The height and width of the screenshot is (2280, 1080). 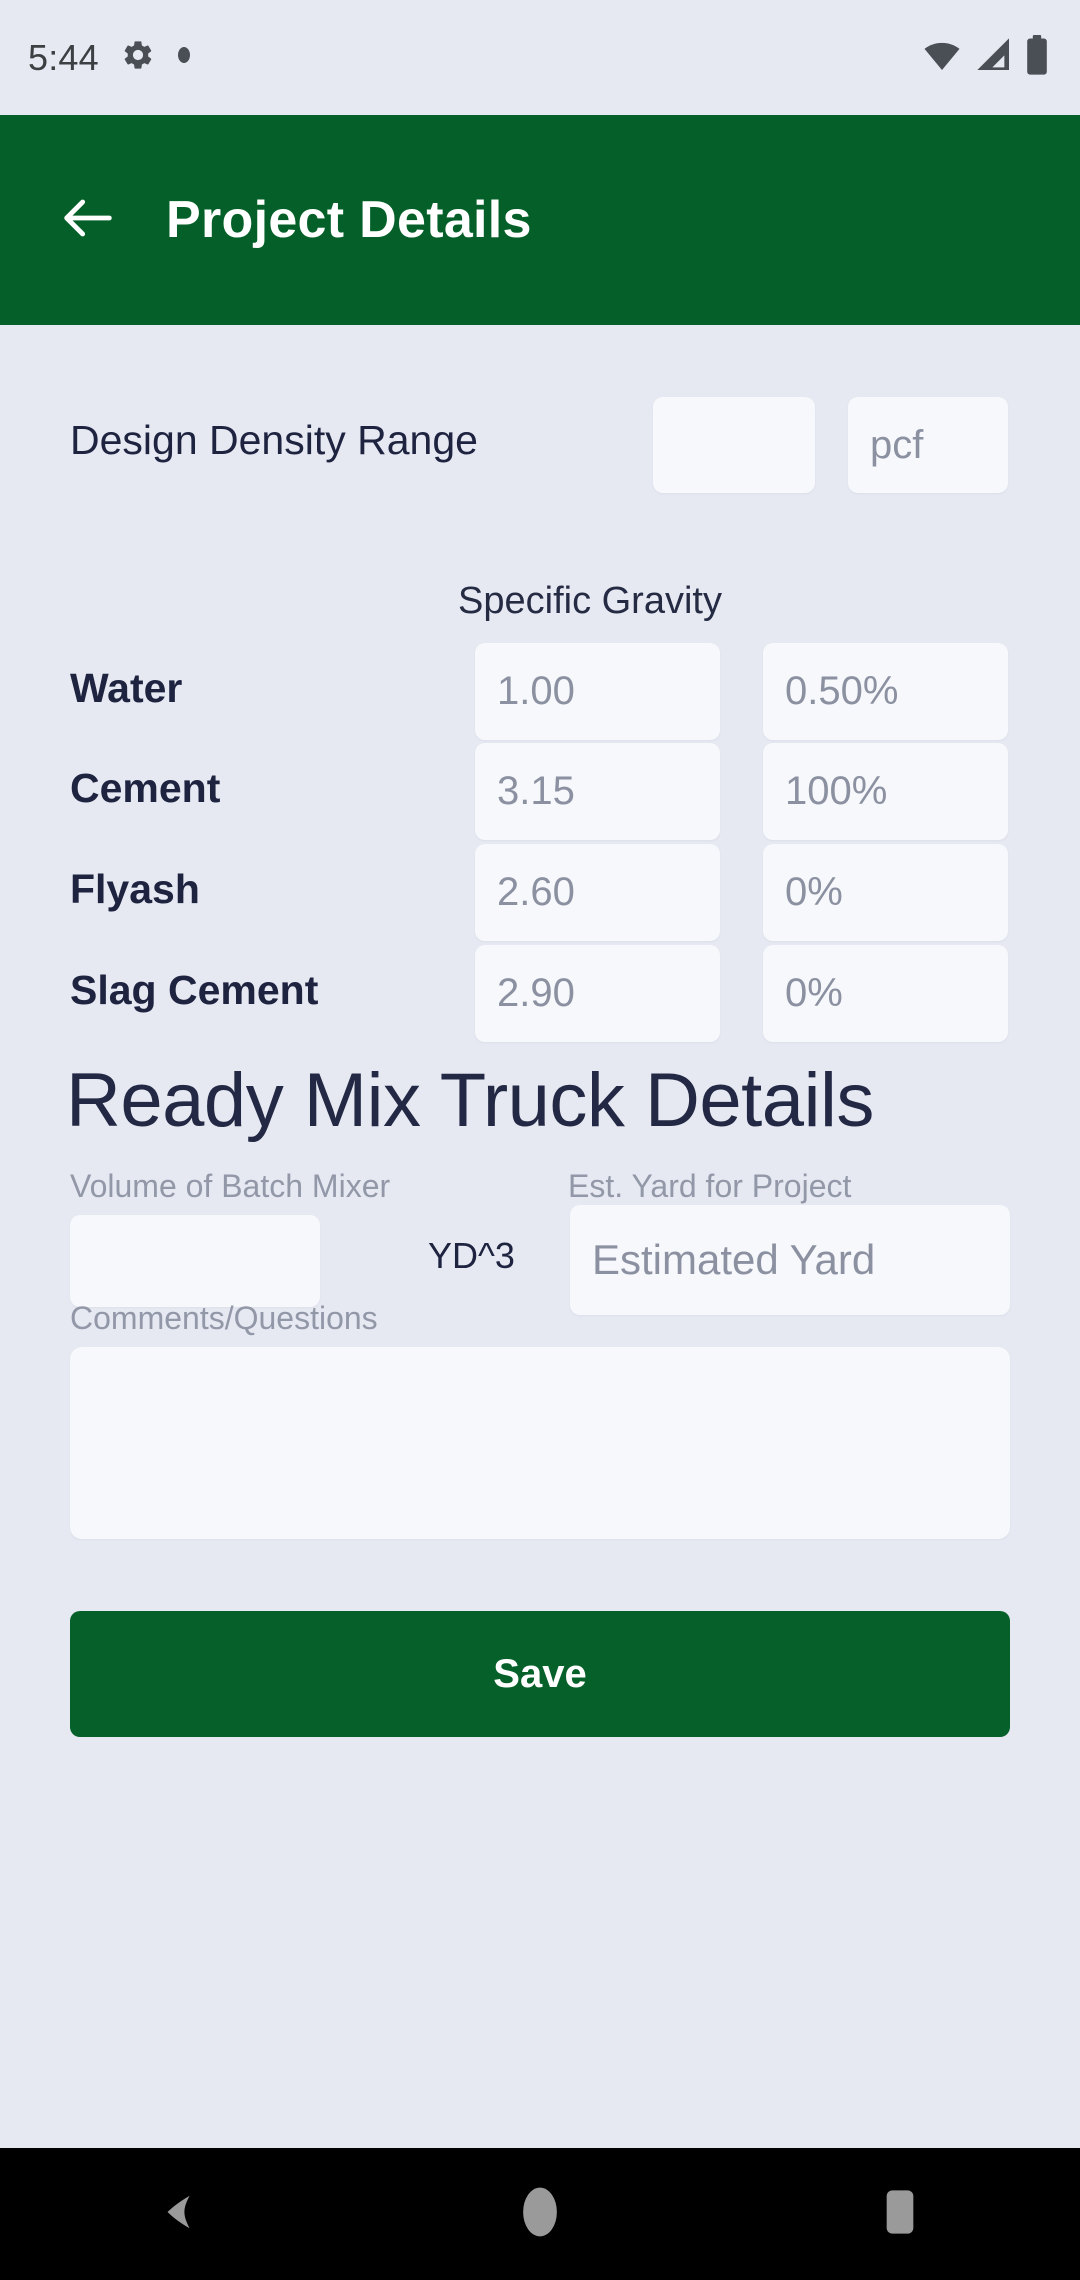 I want to click on specific-gravity-header: Specific Gravity, so click(x=540, y=601).